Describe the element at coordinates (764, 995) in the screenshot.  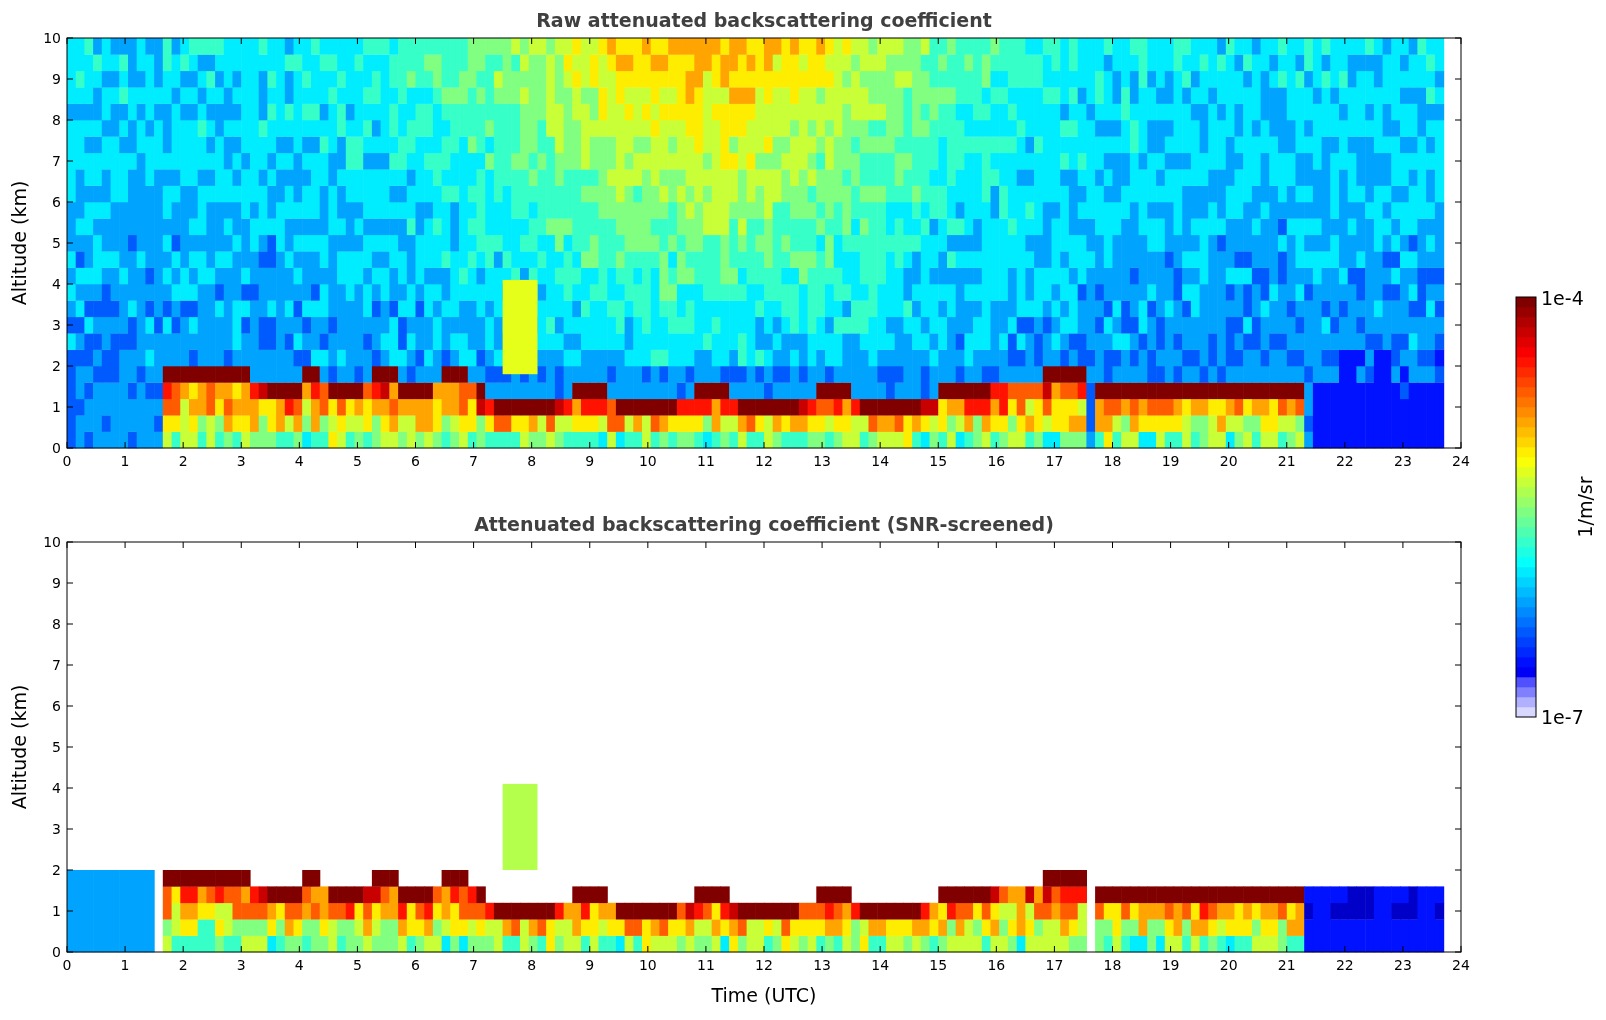
I see `axis-label: Time (UTC)` at that location.